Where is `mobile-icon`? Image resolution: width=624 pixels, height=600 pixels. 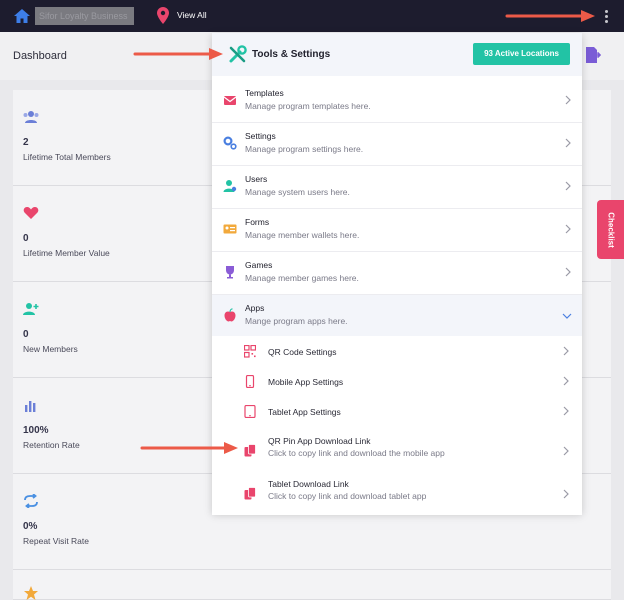 mobile-icon is located at coordinates (250, 381).